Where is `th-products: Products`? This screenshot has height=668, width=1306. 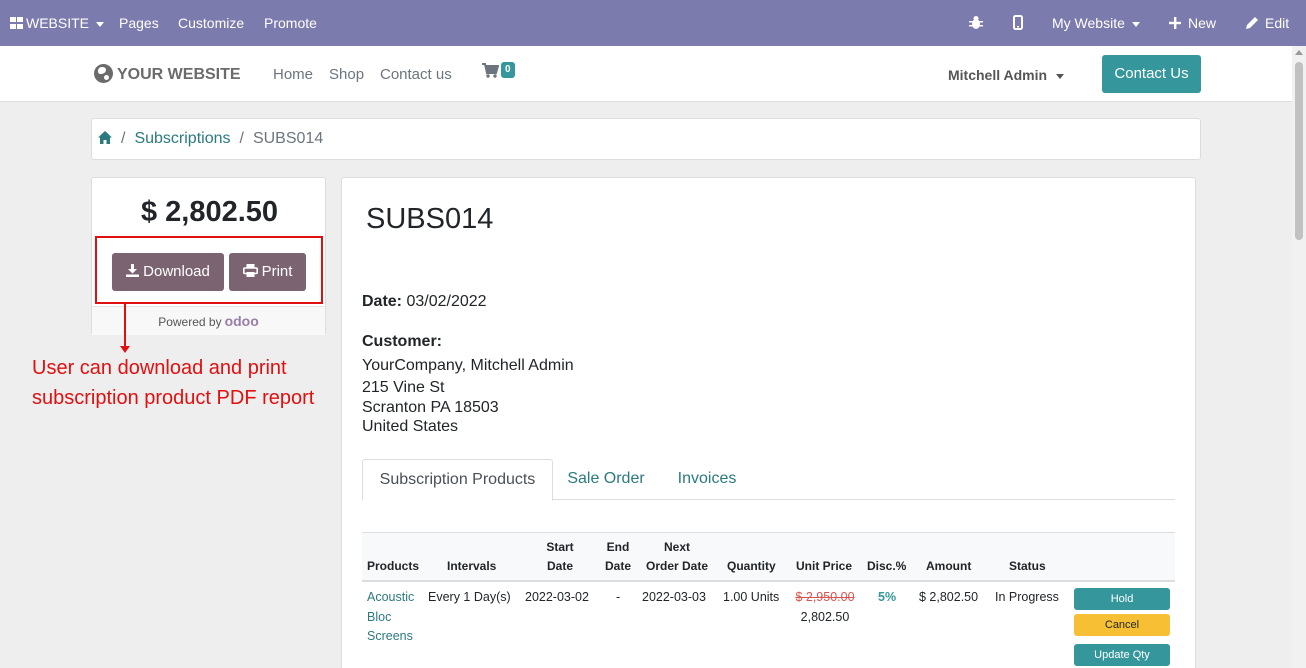 th-products: Products is located at coordinates (393, 566).